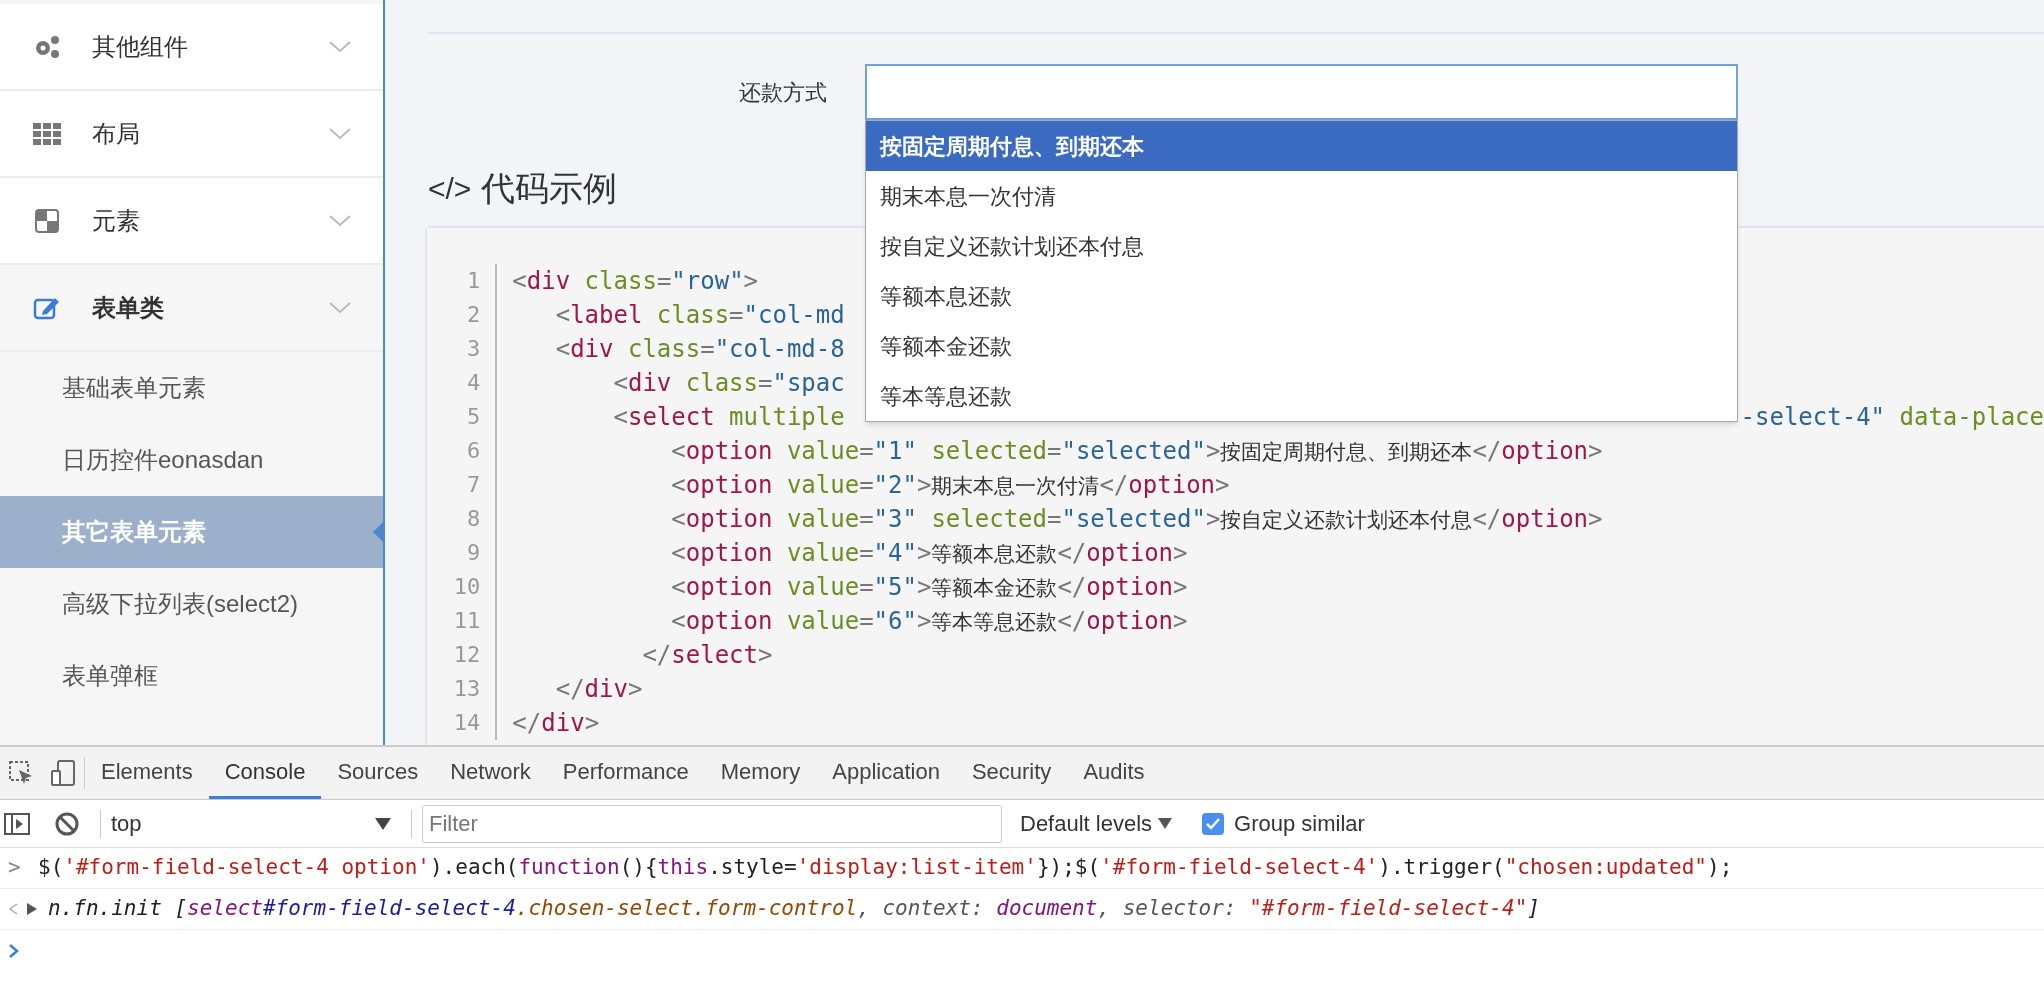 This screenshot has height=986, width=2044. Describe the element at coordinates (467, 655) in the screenshot. I see `line-number: 12` at that location.